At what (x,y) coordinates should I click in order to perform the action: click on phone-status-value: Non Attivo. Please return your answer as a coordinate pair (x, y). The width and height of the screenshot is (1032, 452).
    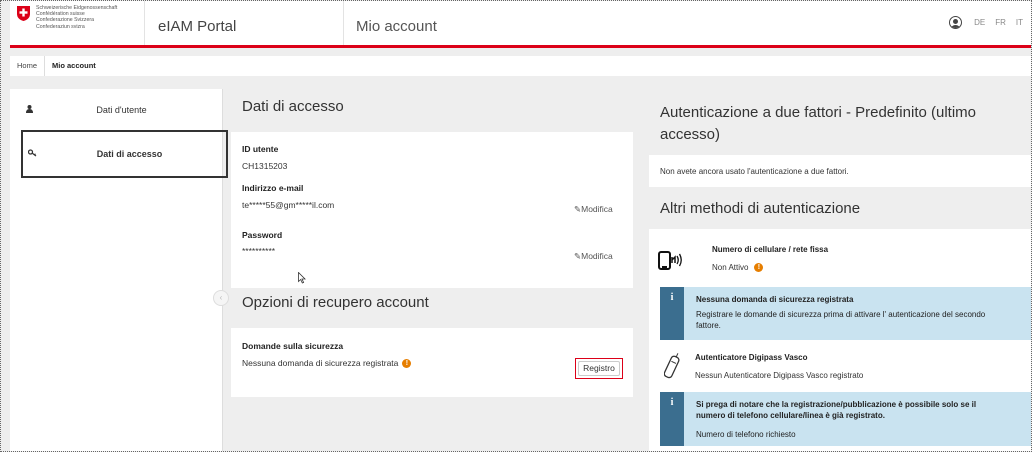
    Looking at the image, I should click on (730, 267).